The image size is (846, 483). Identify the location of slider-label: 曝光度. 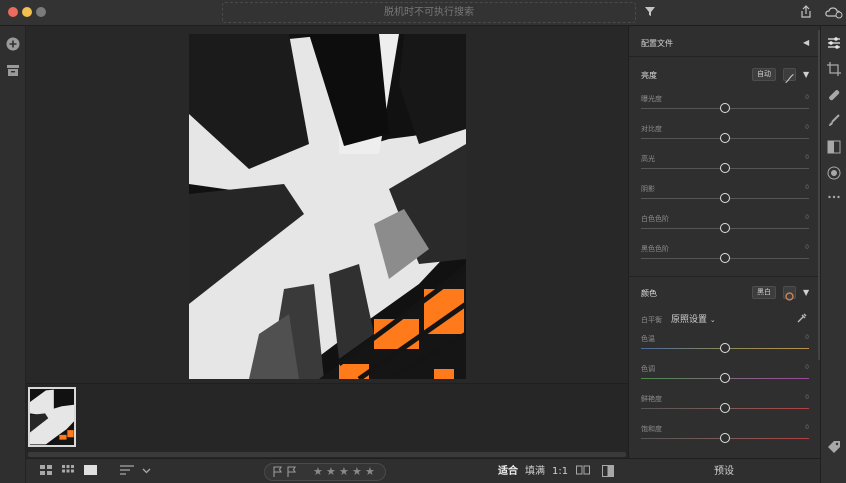
(651, 99).